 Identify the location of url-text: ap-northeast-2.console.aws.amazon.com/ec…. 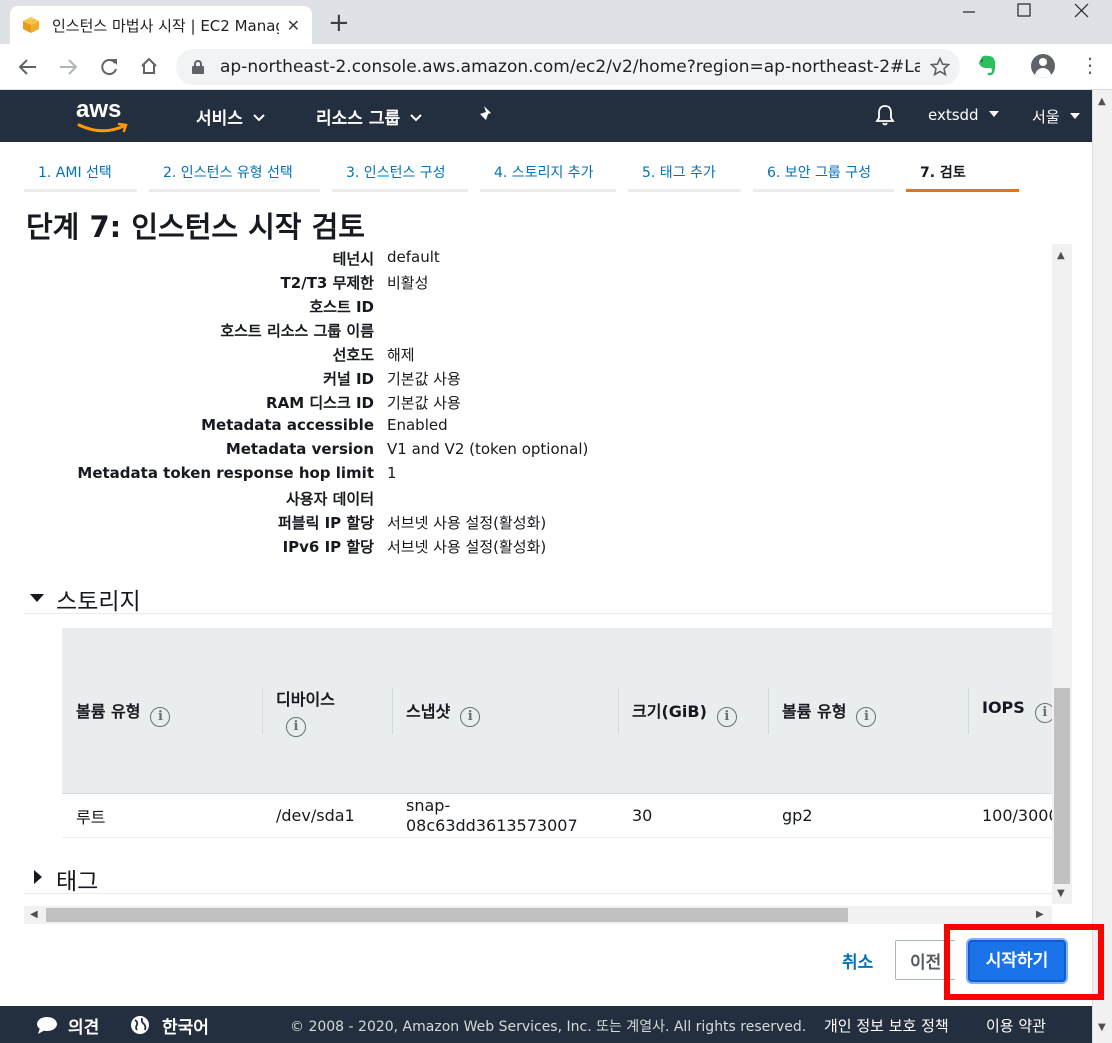
(570, 67).